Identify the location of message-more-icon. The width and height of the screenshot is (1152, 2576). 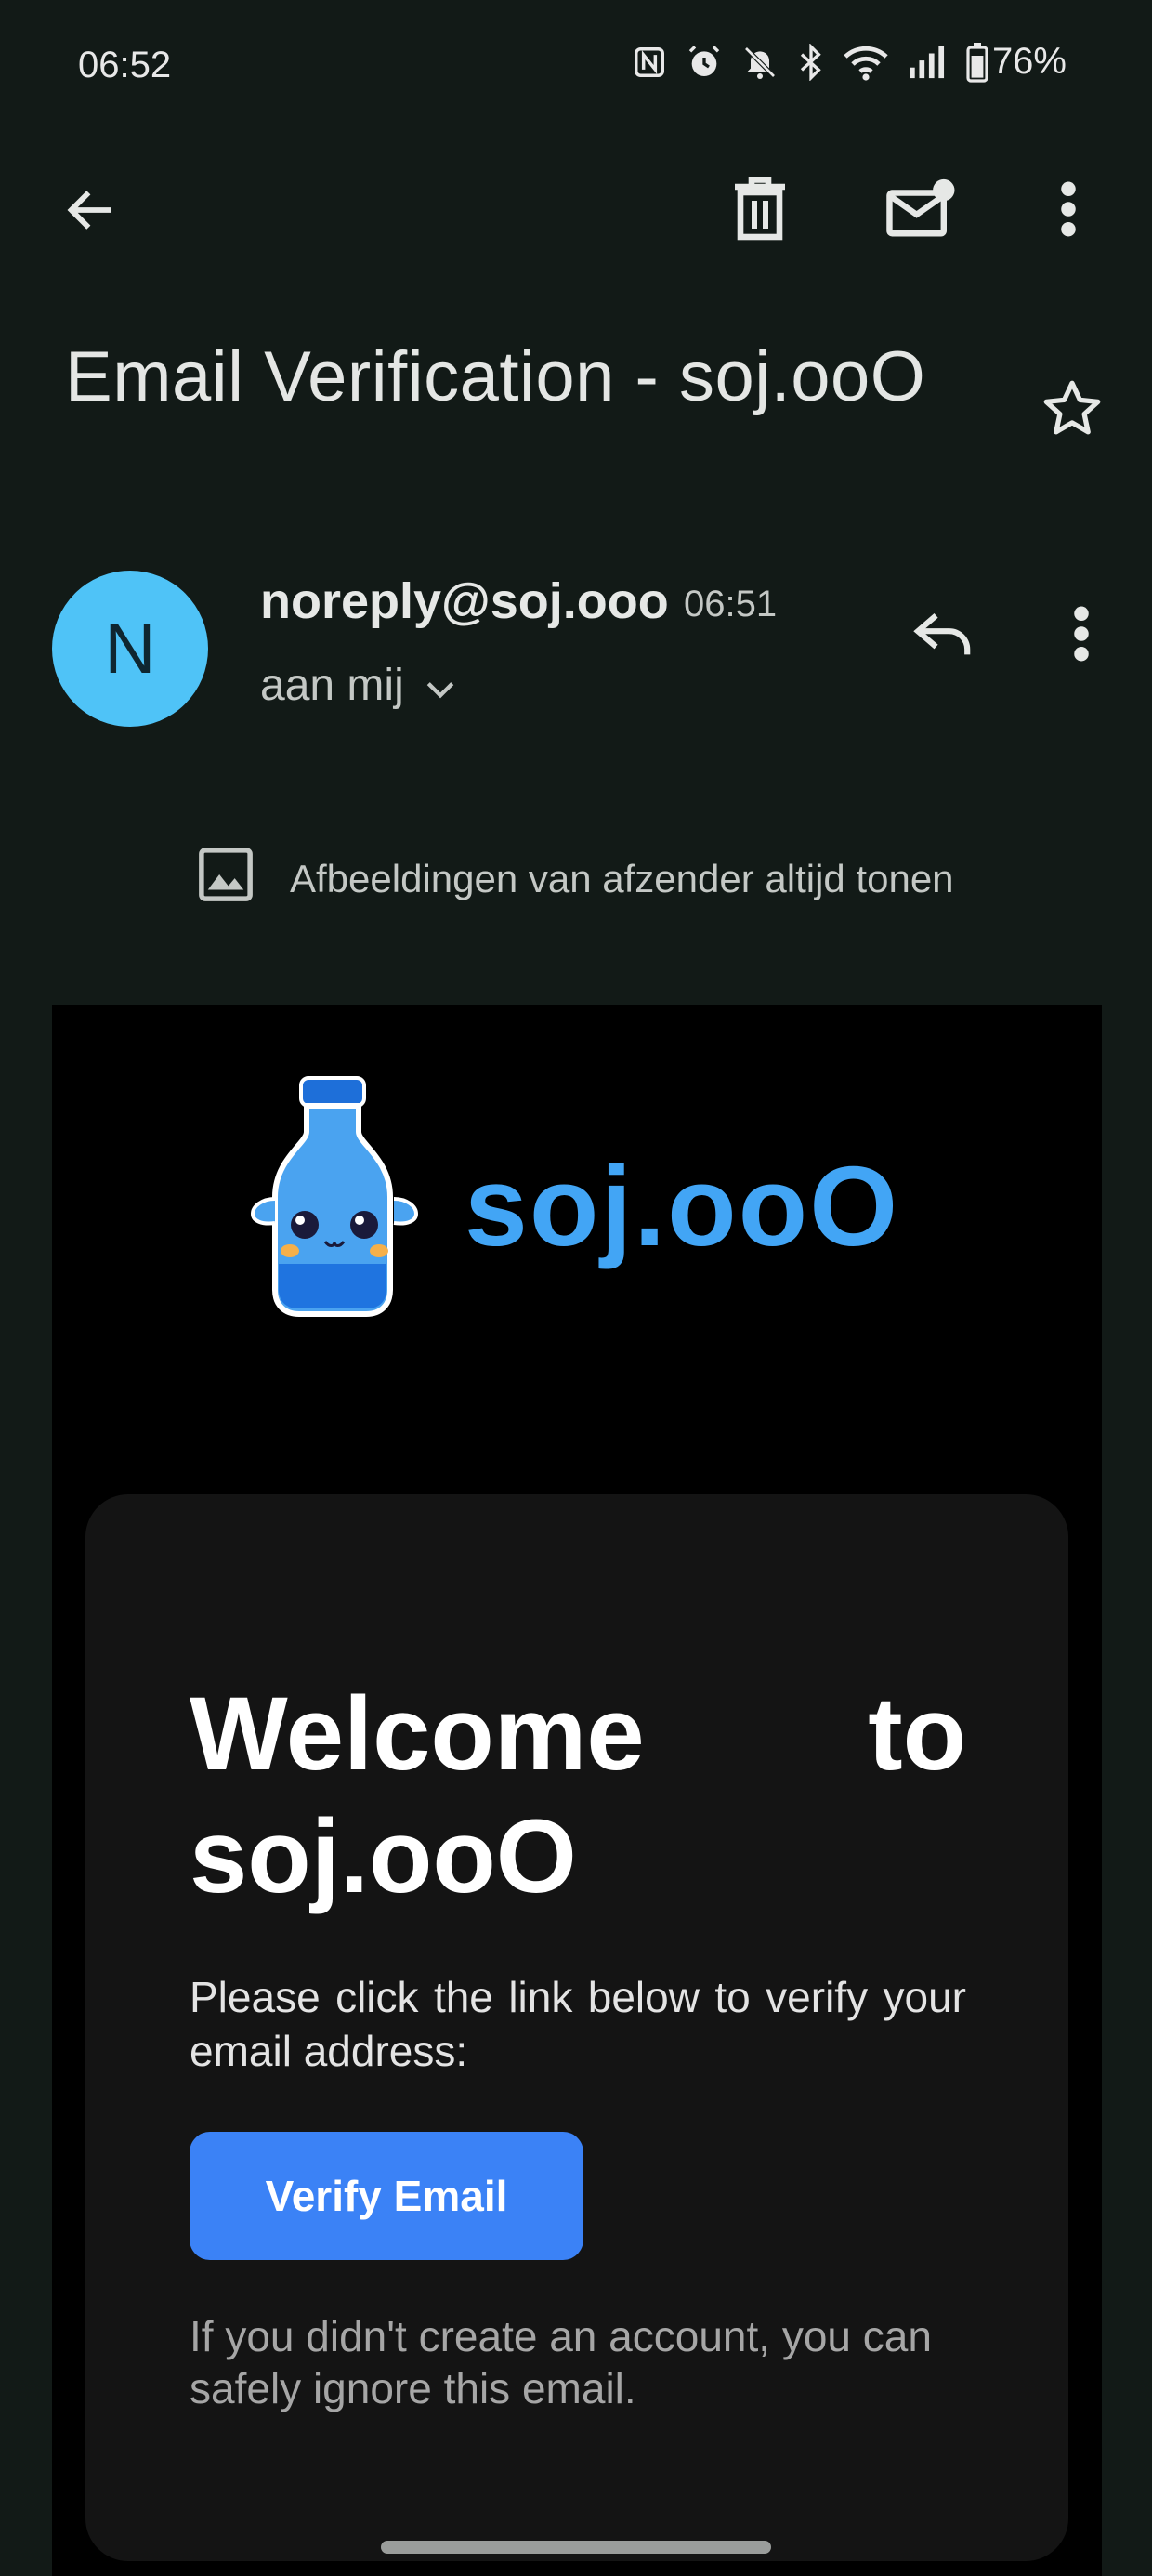
(1081, 634).